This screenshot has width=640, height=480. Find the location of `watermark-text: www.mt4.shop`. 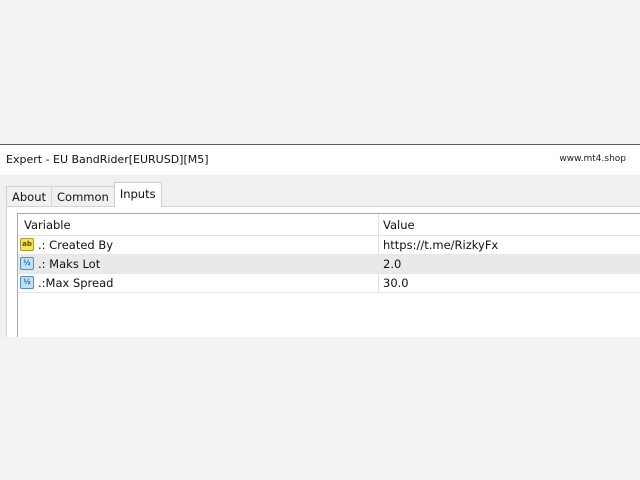

watermark-text: www.mt4.shop is located at coordinates (592, 159).